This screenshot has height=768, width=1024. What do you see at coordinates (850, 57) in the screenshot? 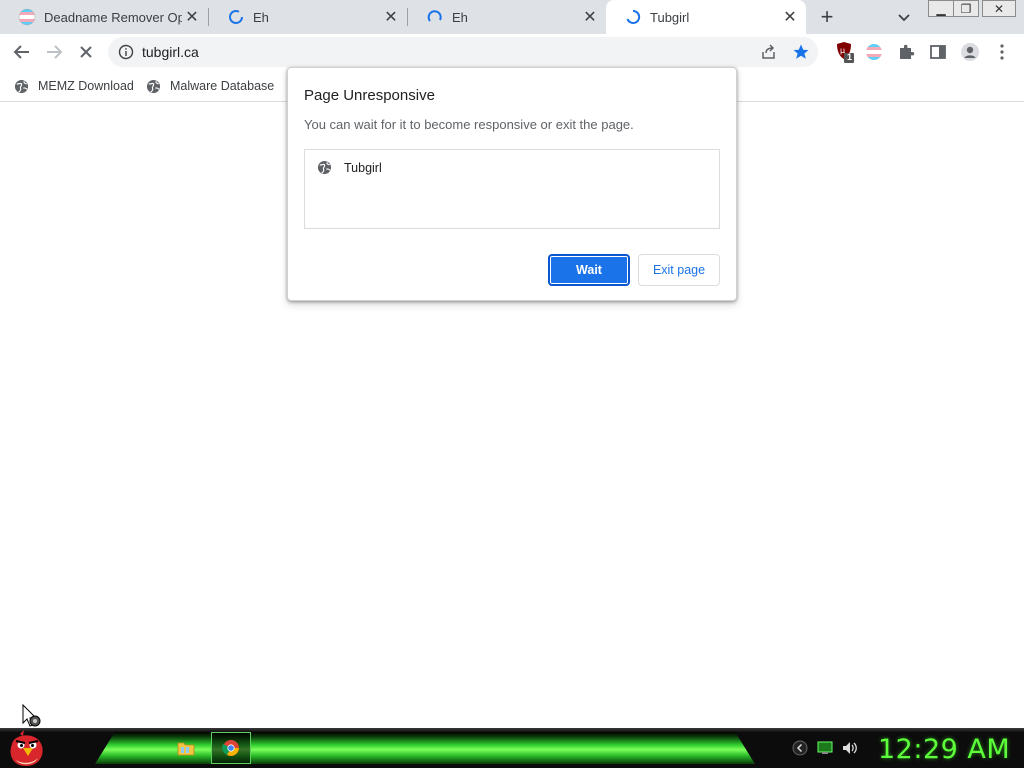
I see `extension-badge: 1` at bounding box center [850, 57].